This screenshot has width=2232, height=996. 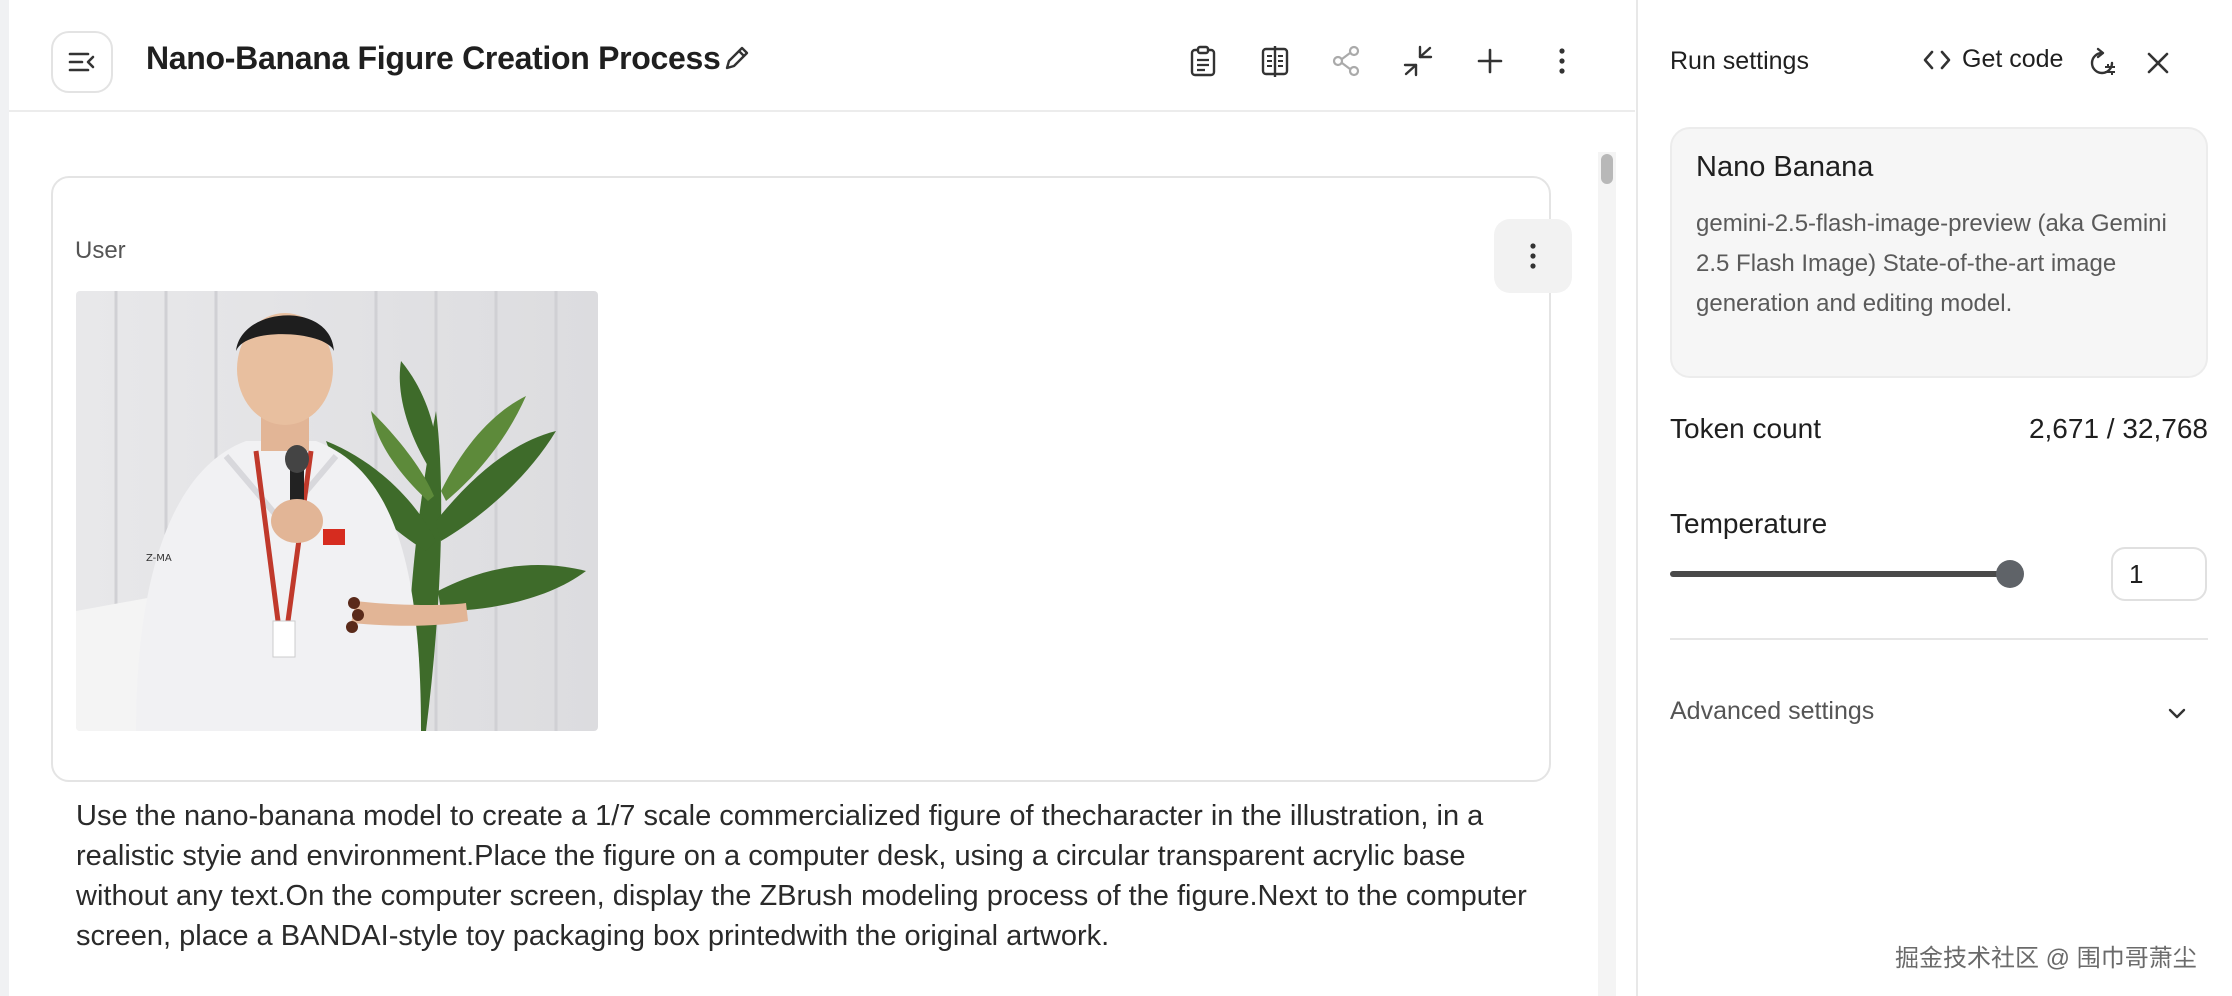 I want to click on clipboard-icon, so click(x=1203, y=61).